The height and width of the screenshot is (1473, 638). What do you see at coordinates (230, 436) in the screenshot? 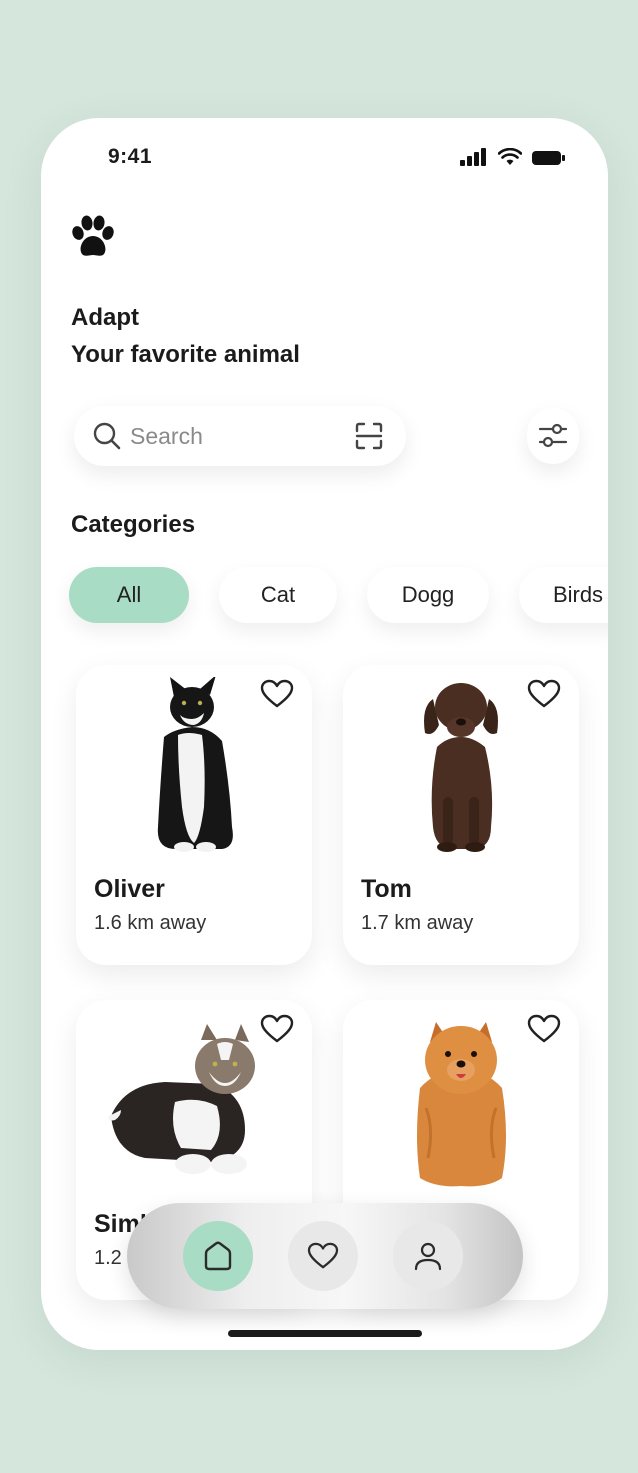
I see `search-input` at bounding box center [230, 436].